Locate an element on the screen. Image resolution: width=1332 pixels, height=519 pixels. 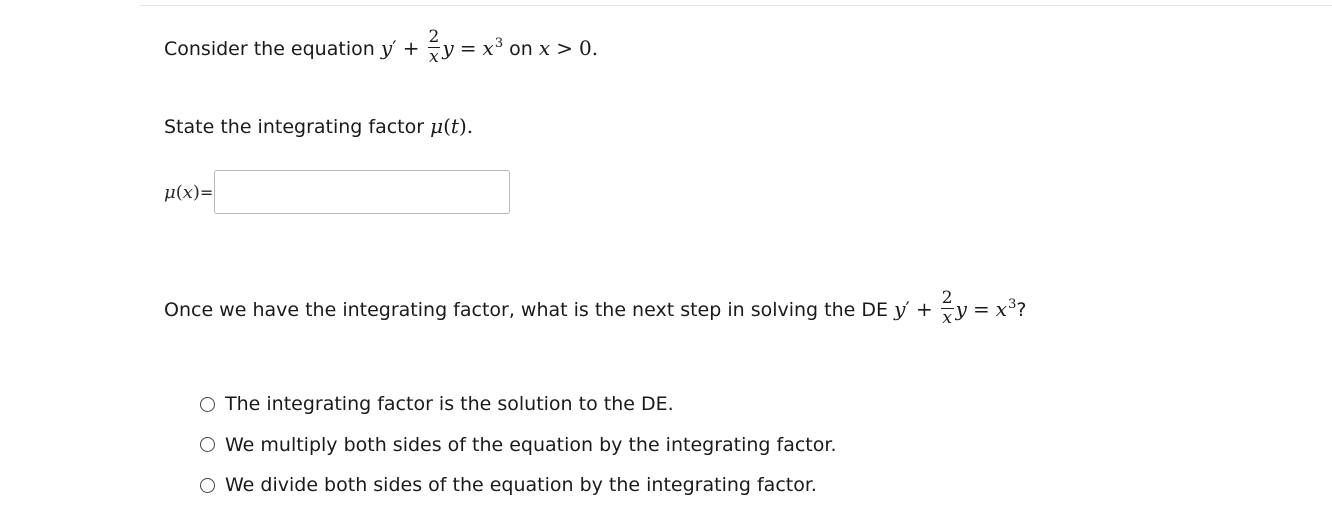
q1-domain-var: x is located at coordinates (544, 48).